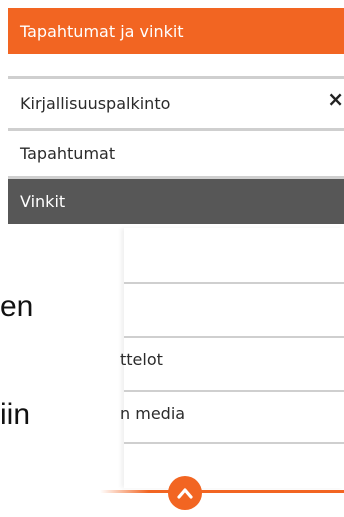 The width and height of the screenshot is (344, 517). Describe the element at coordinates (152, 413) in the screenshot. I see `submenu-item-media: n media` at that location.